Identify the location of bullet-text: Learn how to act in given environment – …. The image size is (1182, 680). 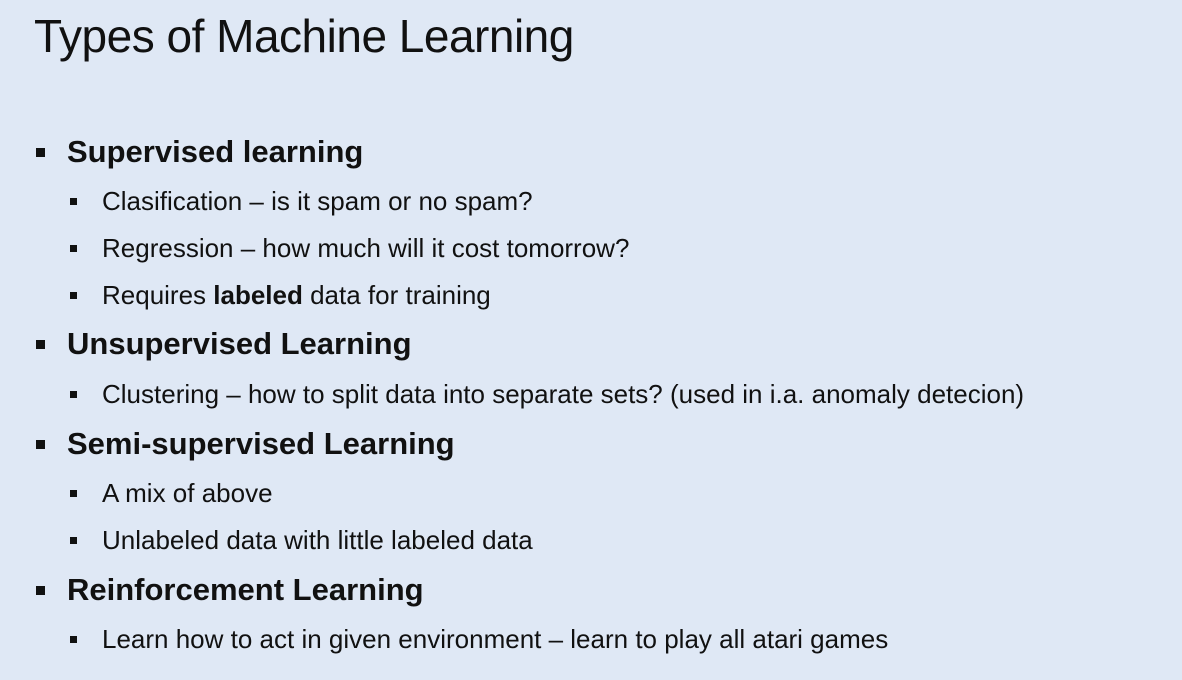
(495, 639).